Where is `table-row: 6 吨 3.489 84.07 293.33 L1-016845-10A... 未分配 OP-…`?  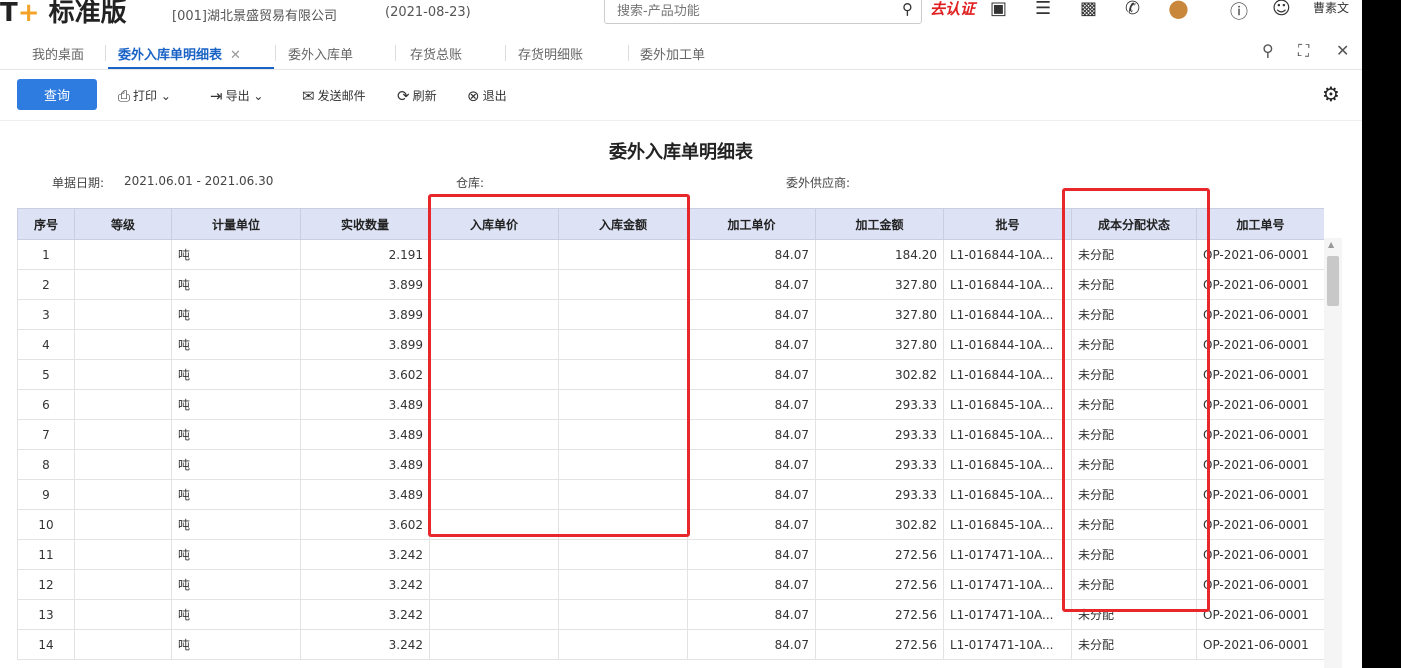 table-row: 6 吨 3.489 84.07 293.33 L1-016845-10A... 未分配 OP-… is located at coordinates (670, 404).